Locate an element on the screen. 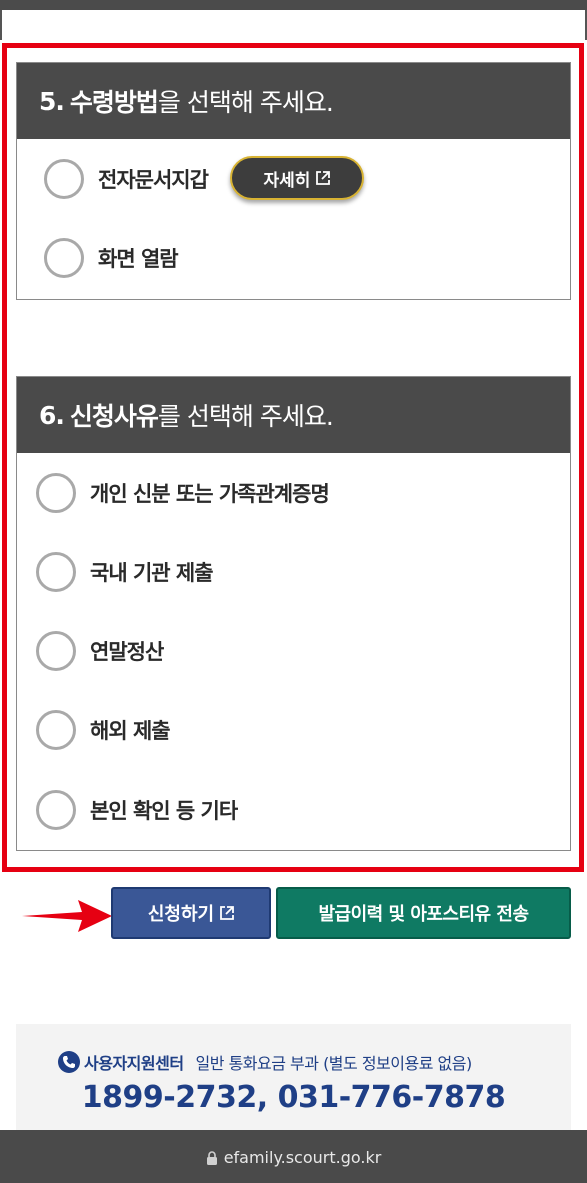 This screenshot has height=1183, width=587. option-identity-check-other: 본인 확인 등 기타 is located at coordinates (137, 810).